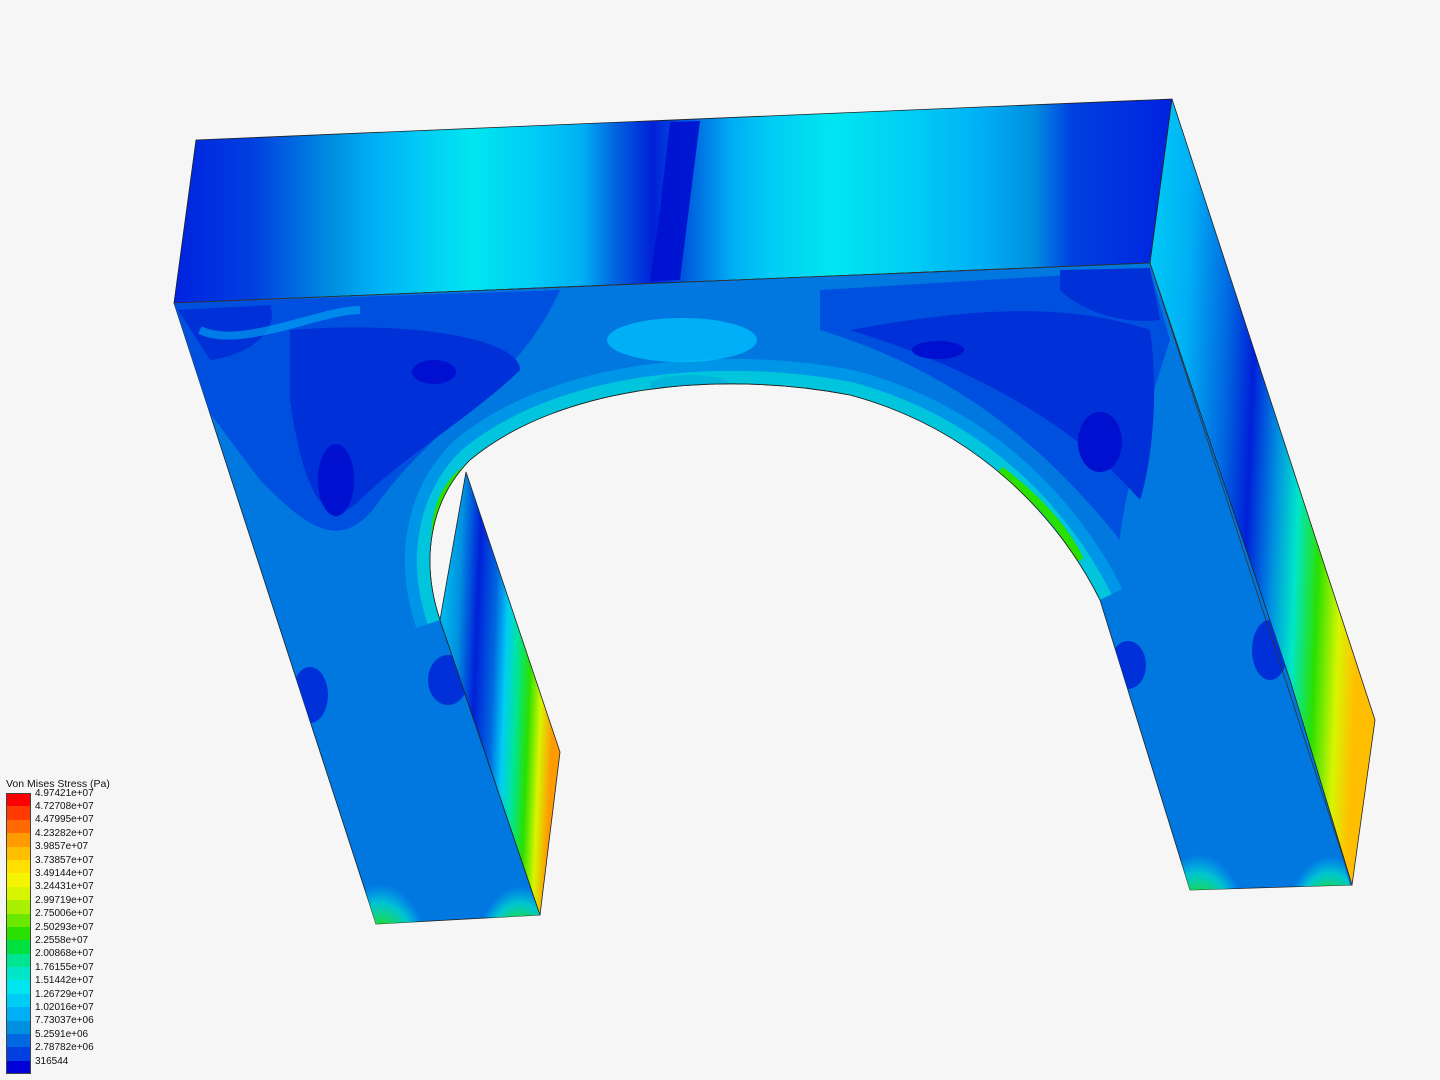 This screenshot has width=1440, height=1080. What do you see at coordinates (64, 820) in the screenshot?
I see `legend-label: 4.47995e+07` at bounding box center [64, 820].